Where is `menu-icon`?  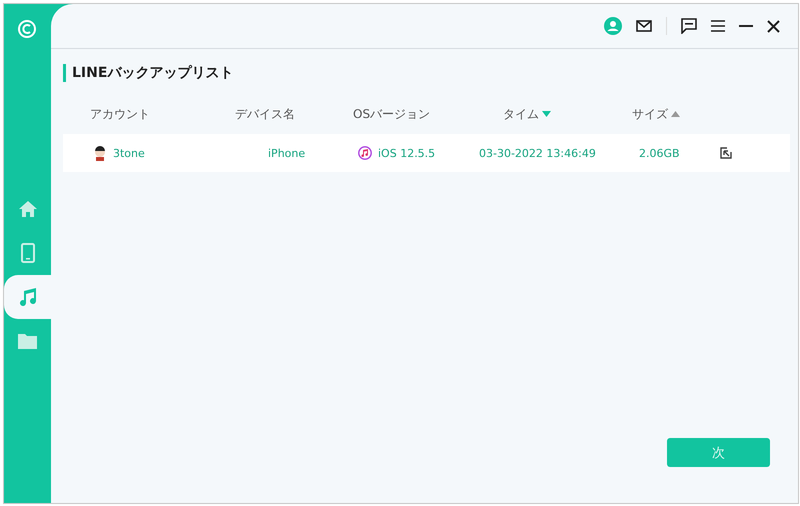 menu-icon is located at coordinates (718, 26).